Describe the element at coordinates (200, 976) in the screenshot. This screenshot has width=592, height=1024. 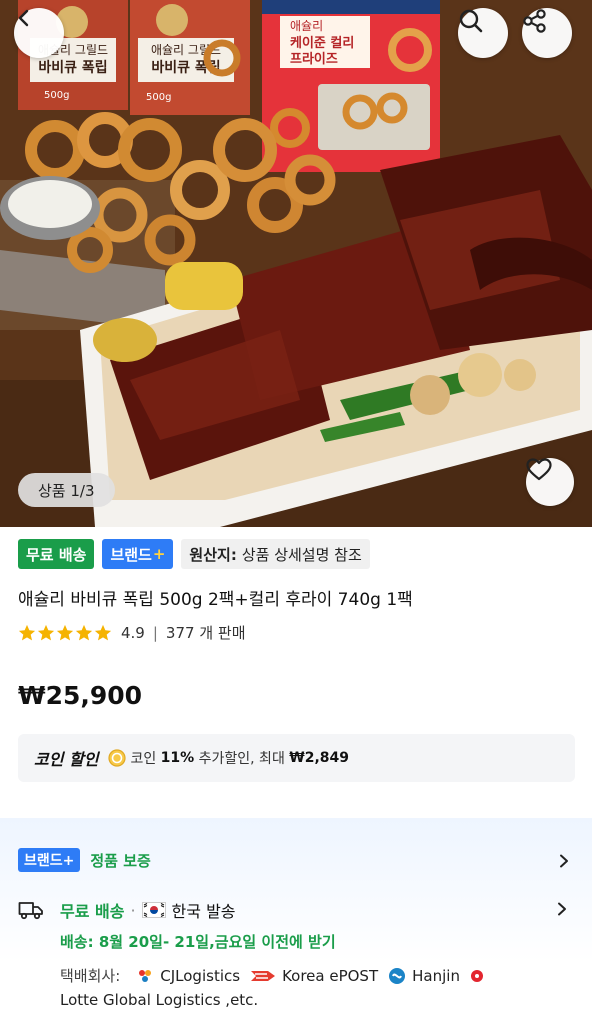
I see `carrier-cj: CJLogistics` at that location.